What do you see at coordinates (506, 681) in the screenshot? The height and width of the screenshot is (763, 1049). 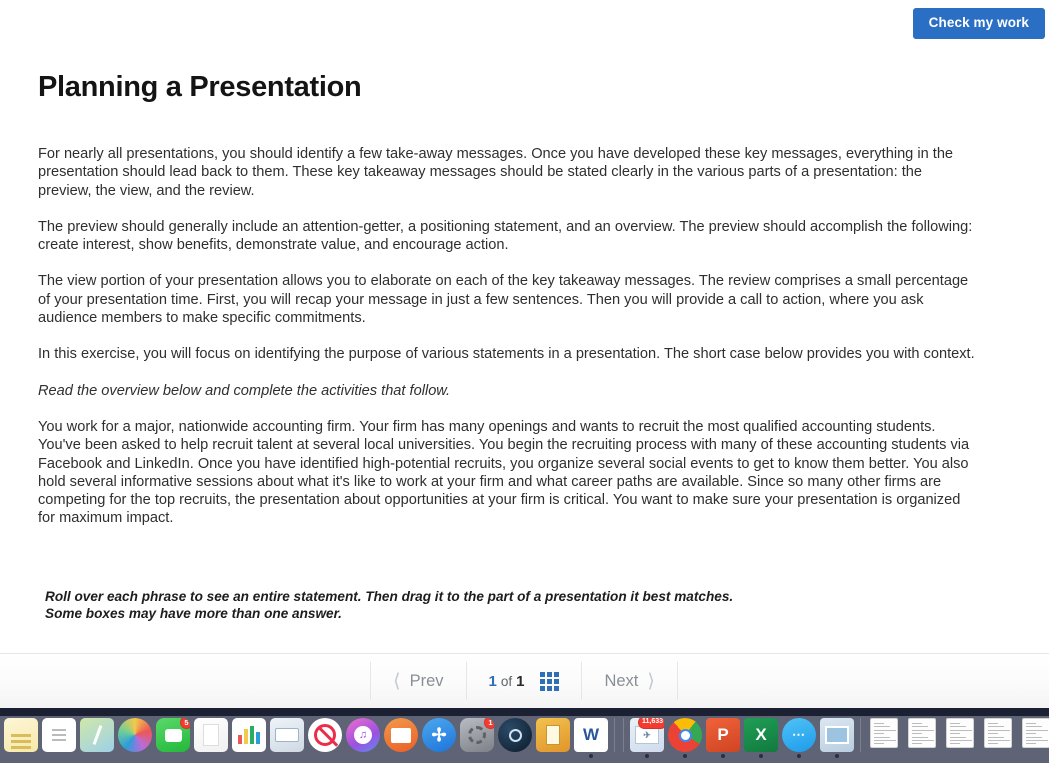 I see `page-of-label: of` at bounding box center [506, 681].